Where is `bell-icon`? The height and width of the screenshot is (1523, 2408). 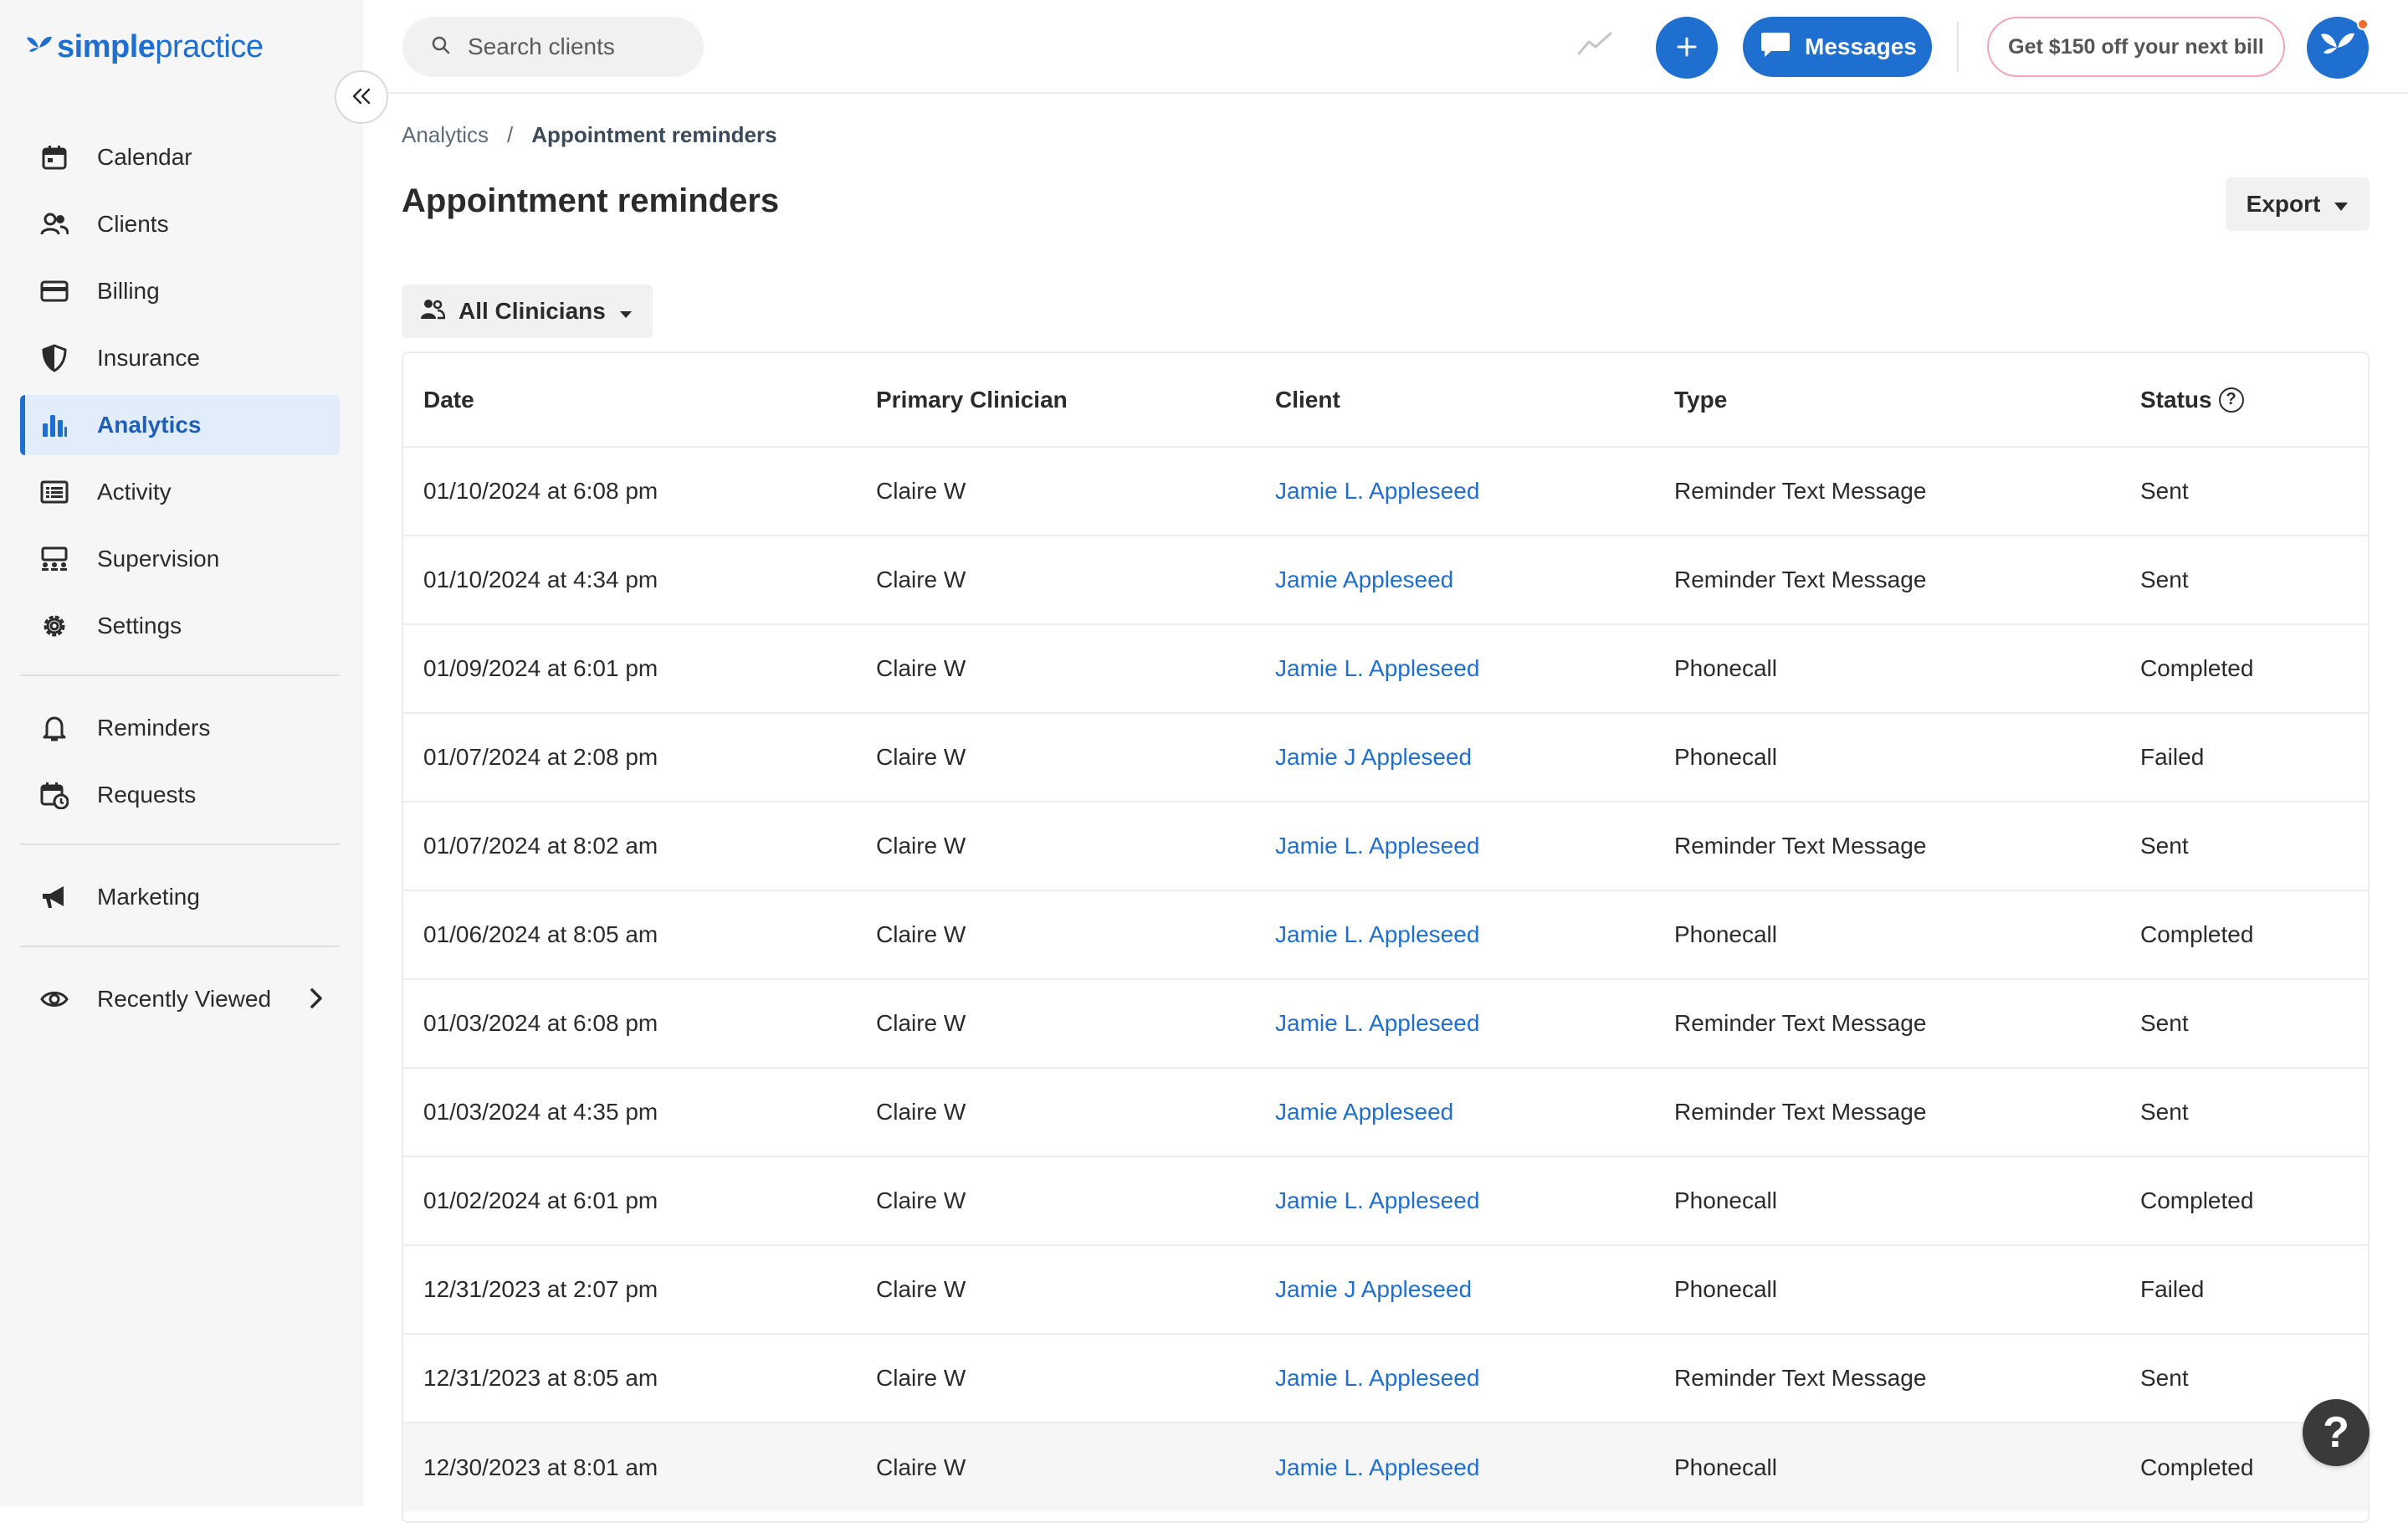
bell-icon is located at coordinates (54, 728).